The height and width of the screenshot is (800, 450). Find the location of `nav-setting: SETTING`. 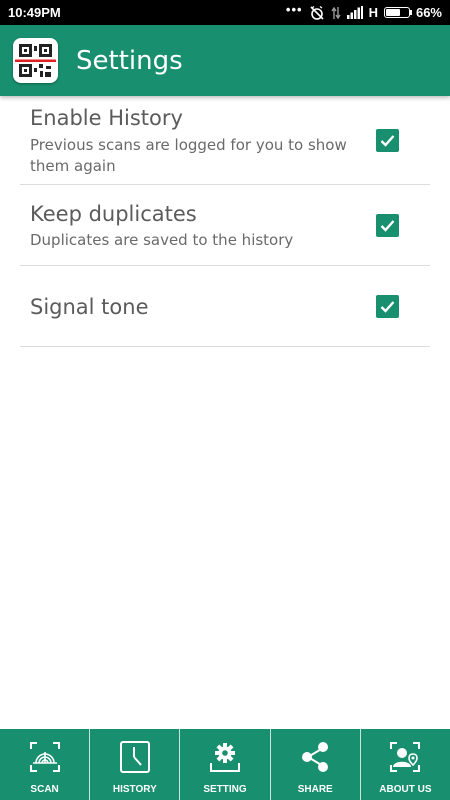

nav-setting: SETTING is located at coordinates (225, 764).